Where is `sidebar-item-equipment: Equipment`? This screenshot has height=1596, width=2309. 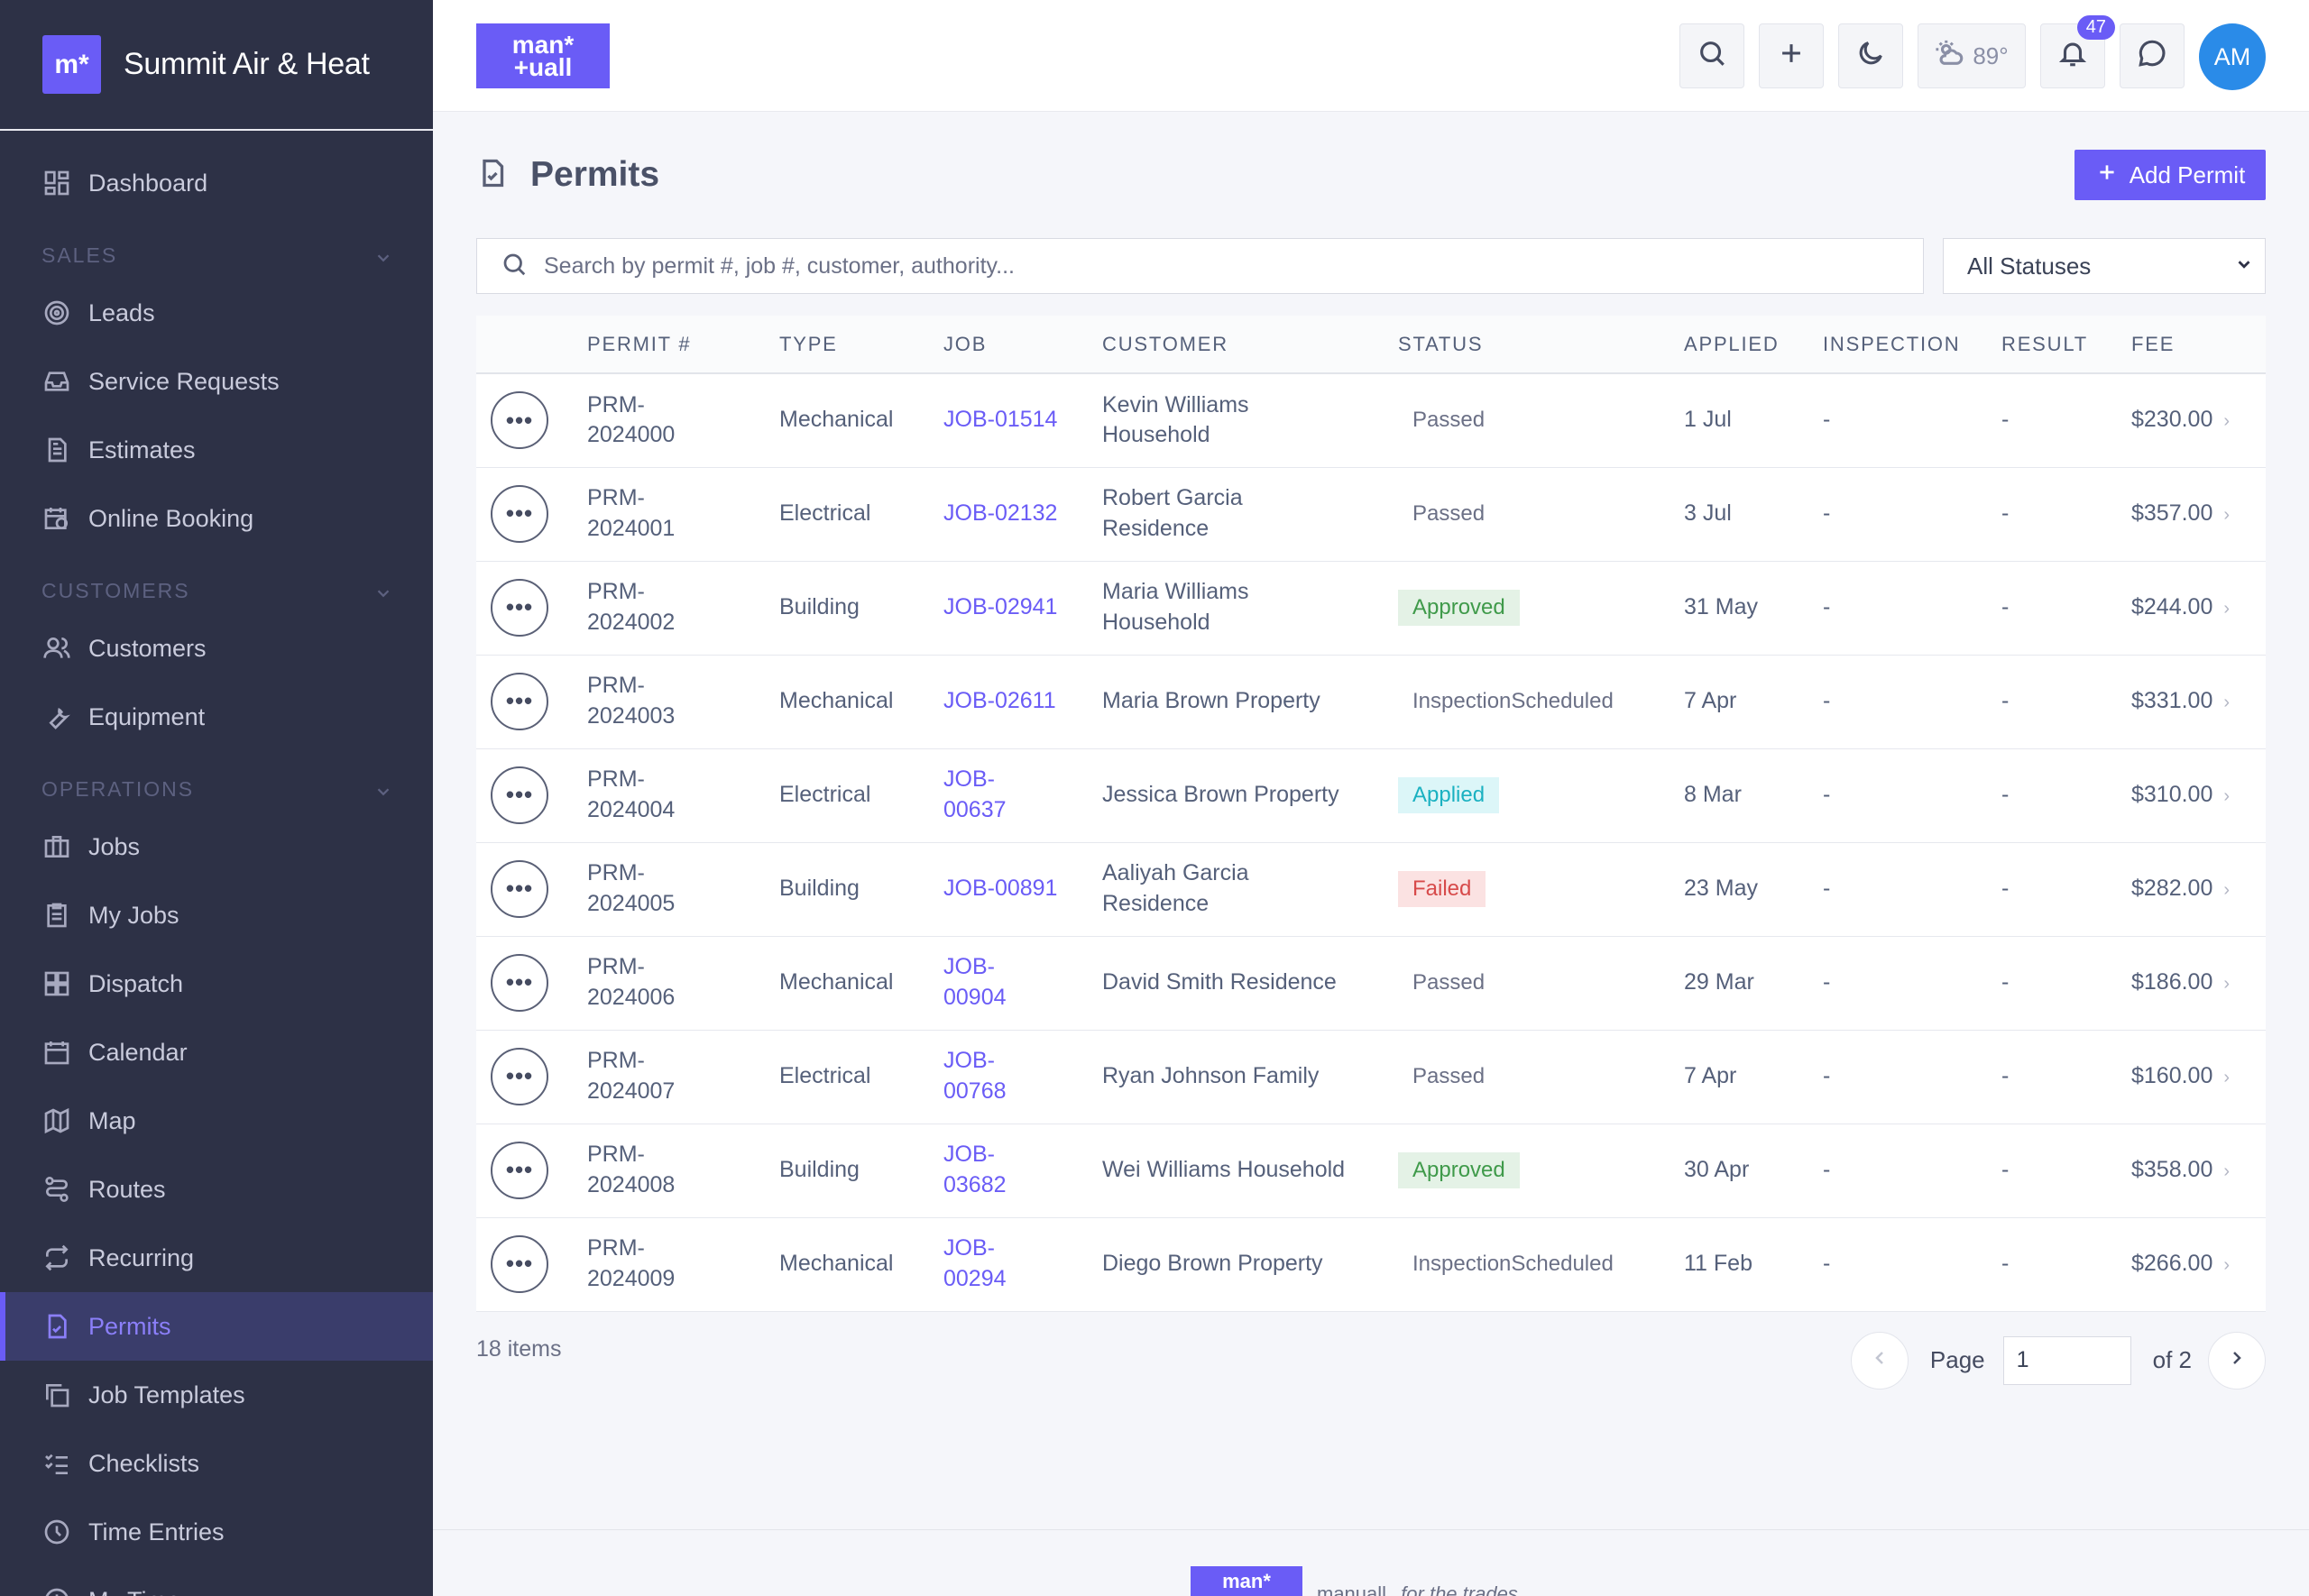
sidebar-item-equipment: Equipment is located at coordinates (216, 717).